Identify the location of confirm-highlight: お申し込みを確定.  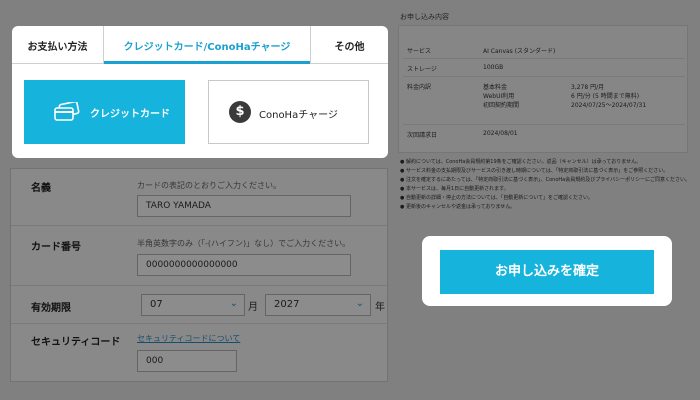
(547, 271).